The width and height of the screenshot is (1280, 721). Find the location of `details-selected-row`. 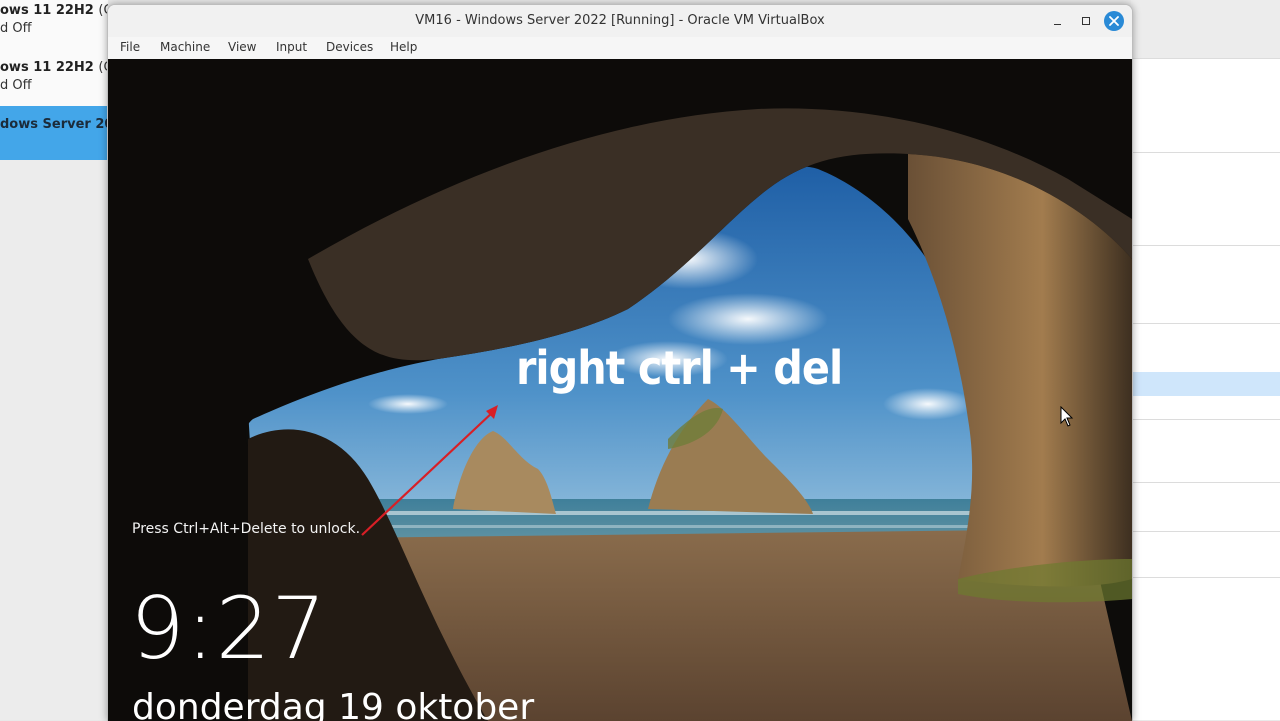

details-selected-row is located at coordinates (1205, 384).